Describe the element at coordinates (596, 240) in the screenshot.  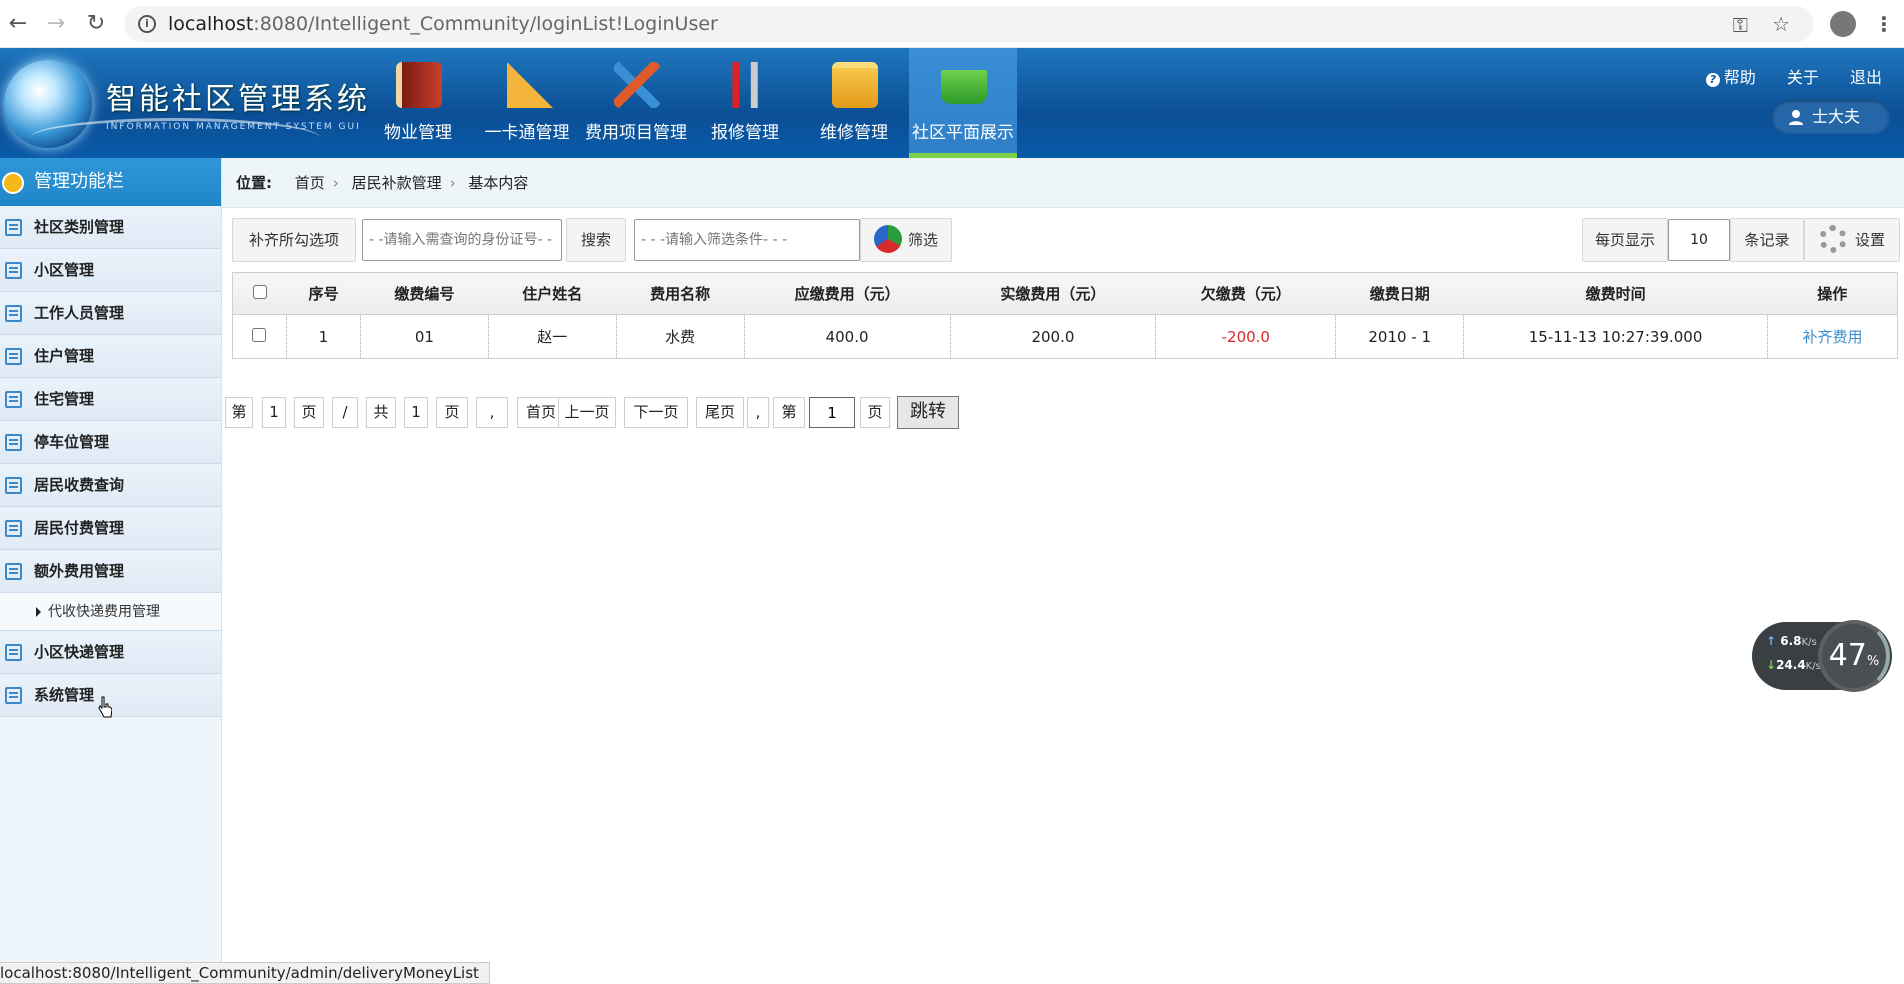
I see `search-button: 搜索` at that location.